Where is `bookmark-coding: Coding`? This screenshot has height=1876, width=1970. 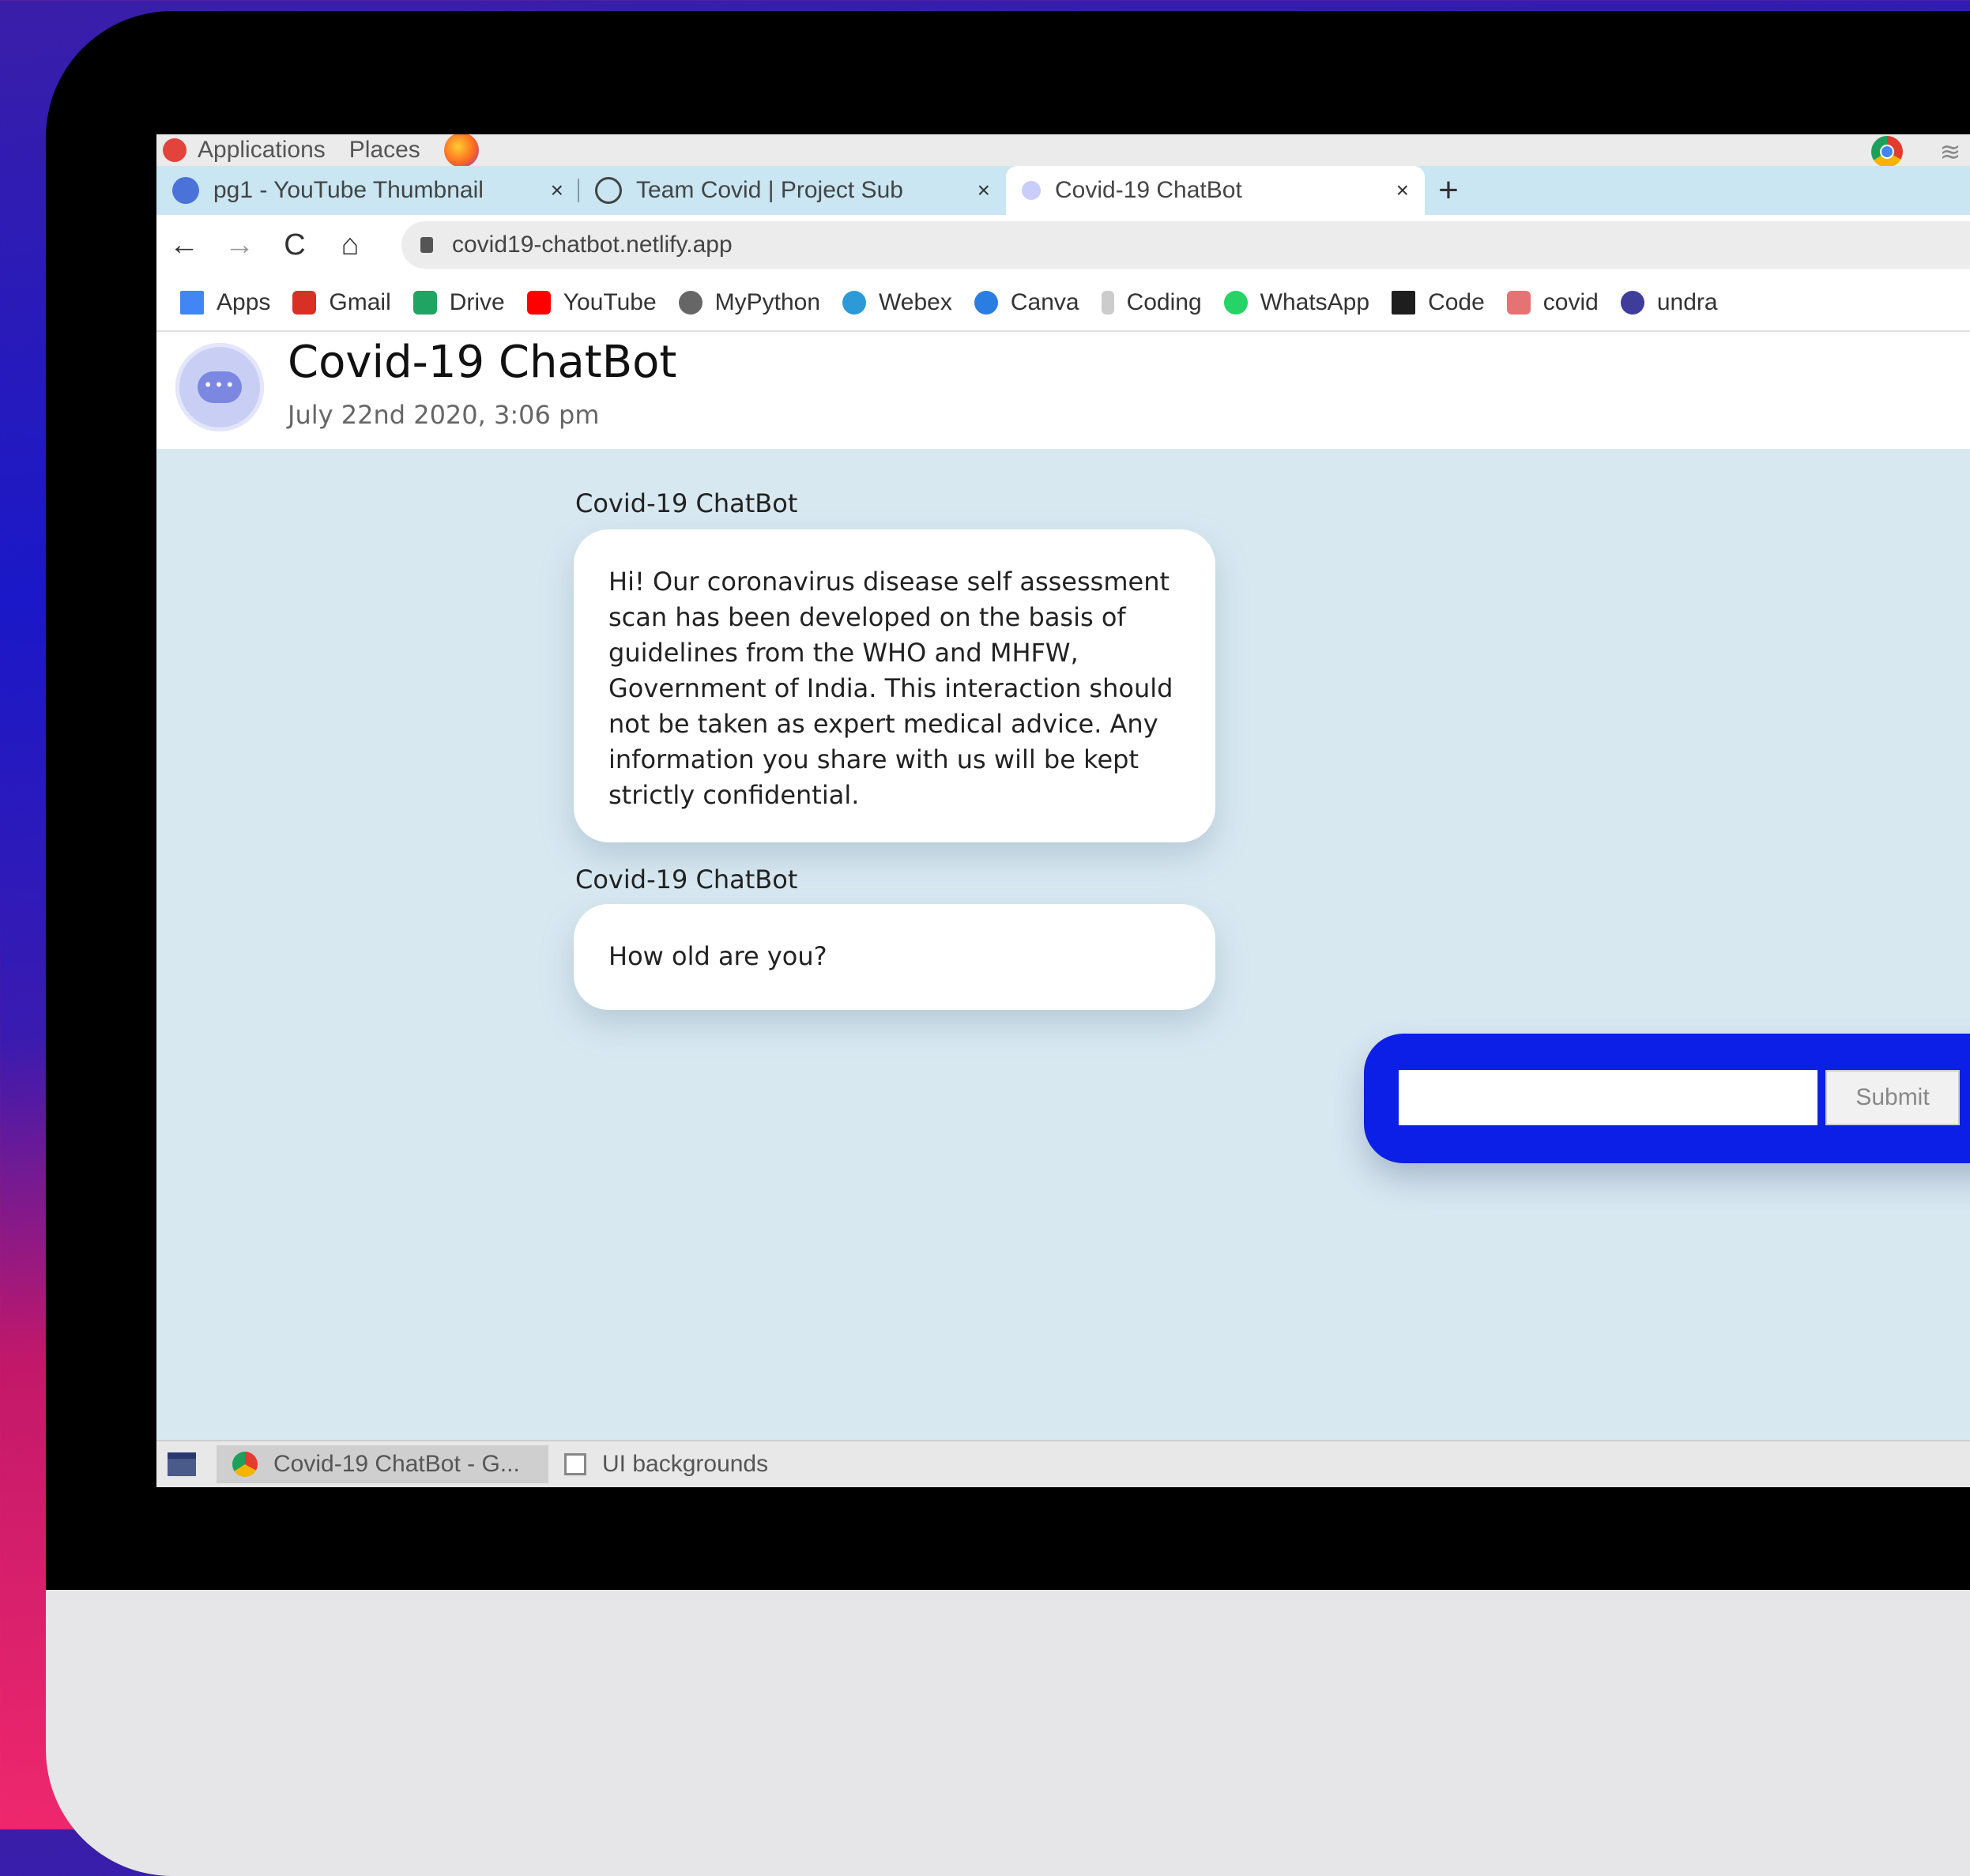 bookmark-coding: Coding is located at coordinates (1151, 303).